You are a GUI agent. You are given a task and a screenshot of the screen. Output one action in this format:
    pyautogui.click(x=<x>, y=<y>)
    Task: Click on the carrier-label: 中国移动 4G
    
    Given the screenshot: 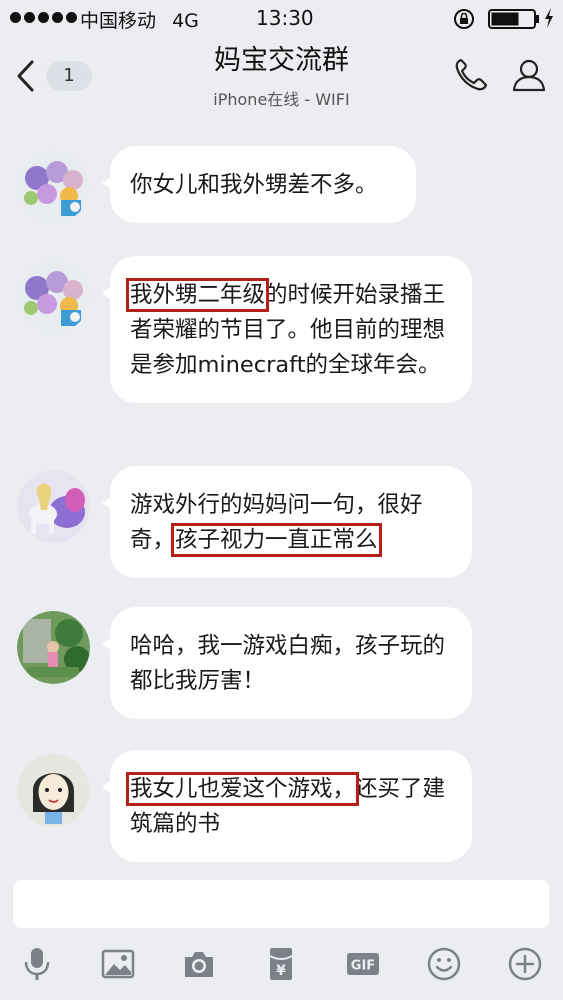 What is the action you would take?
    pyautogui.click(x=139, y=19)
    